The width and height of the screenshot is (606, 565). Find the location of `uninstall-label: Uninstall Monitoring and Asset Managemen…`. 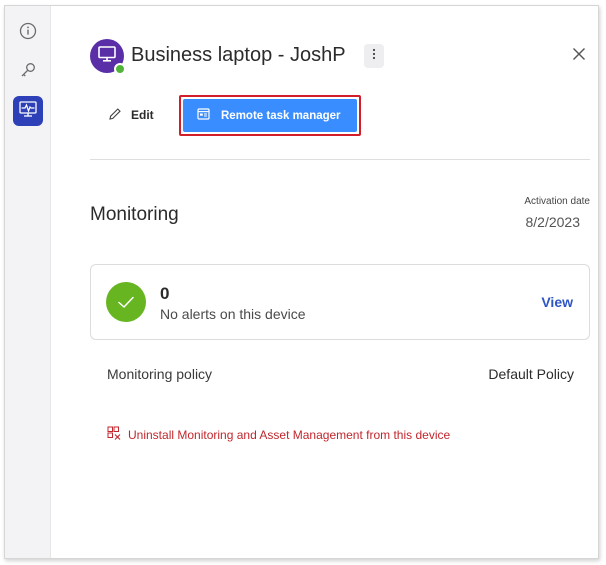

uninstall-label: Uninstall Monitoring and Asset Managemen… is located at coordinates (289, 434).